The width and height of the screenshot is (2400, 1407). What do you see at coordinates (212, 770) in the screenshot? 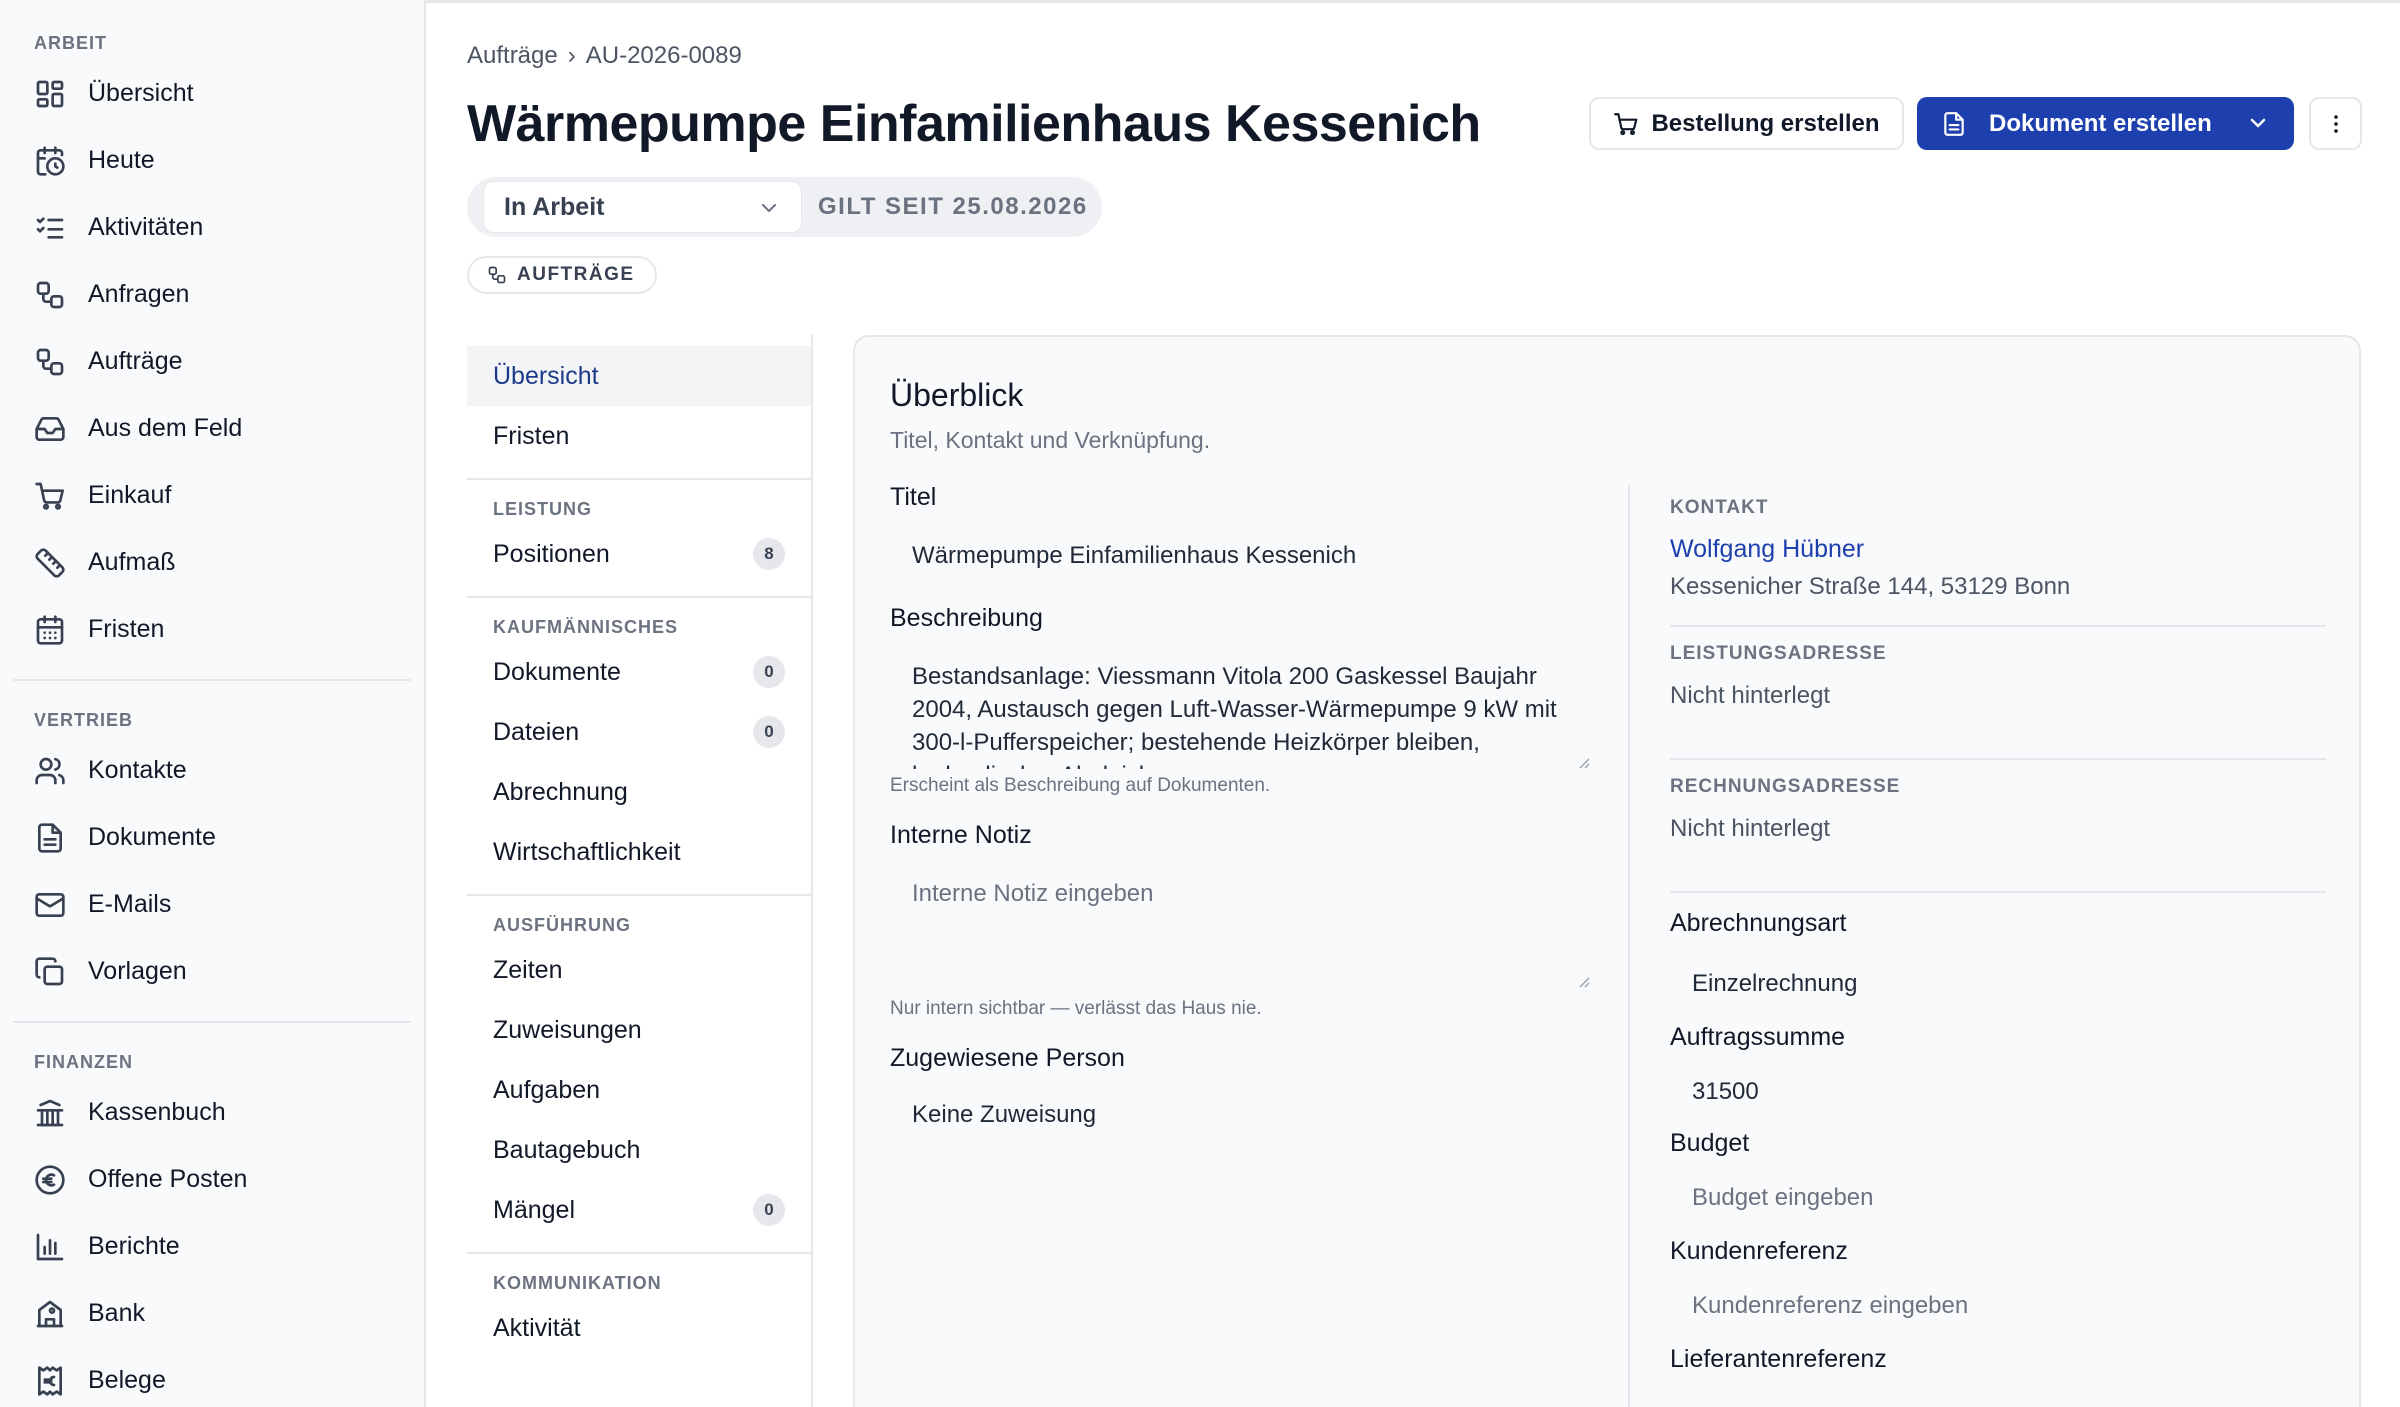
I see `sidebar-item: Kontakte` at bounding box center [212, 770].